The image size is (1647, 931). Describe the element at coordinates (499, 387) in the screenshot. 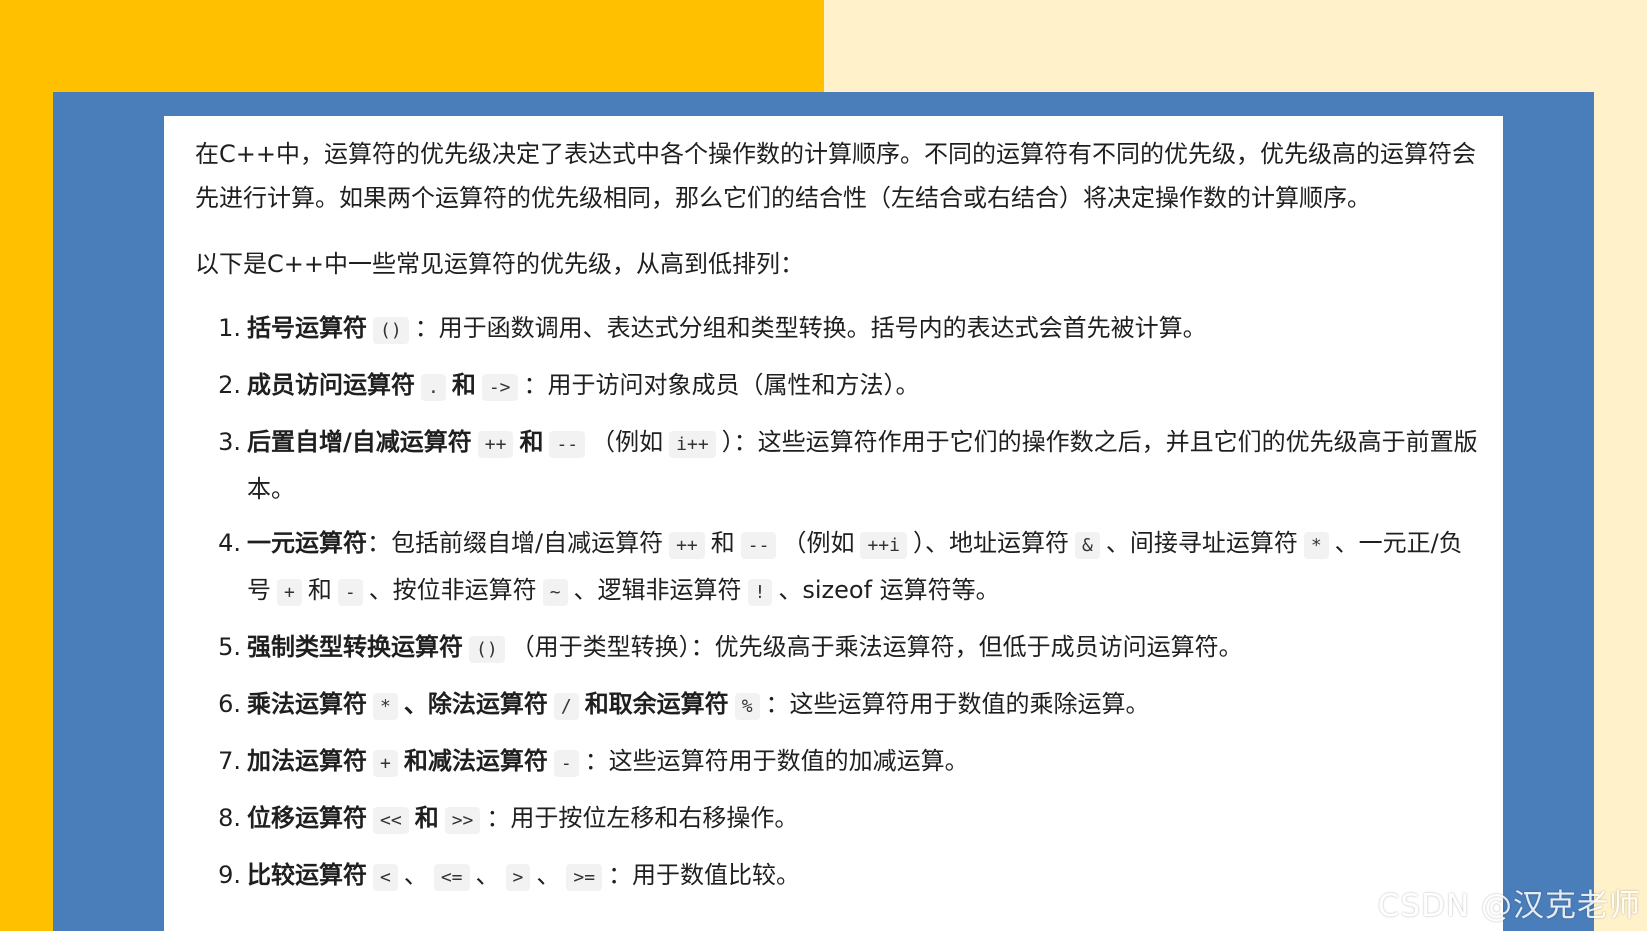

I see `operator-code: ->` at that location.